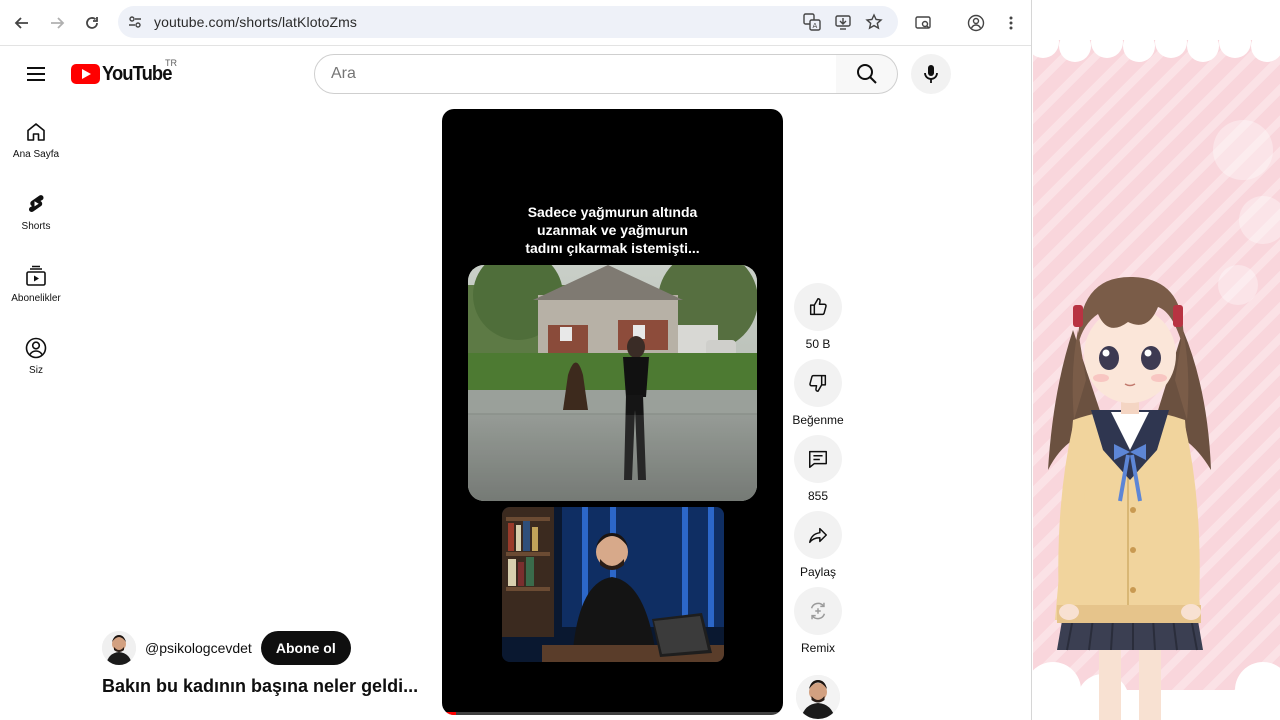 Image resolution: width=1280 pixels, height=720 pixels. Describe the element at coordinates (135, 22) in the screenshot. I see `site-info-icon` at that location.